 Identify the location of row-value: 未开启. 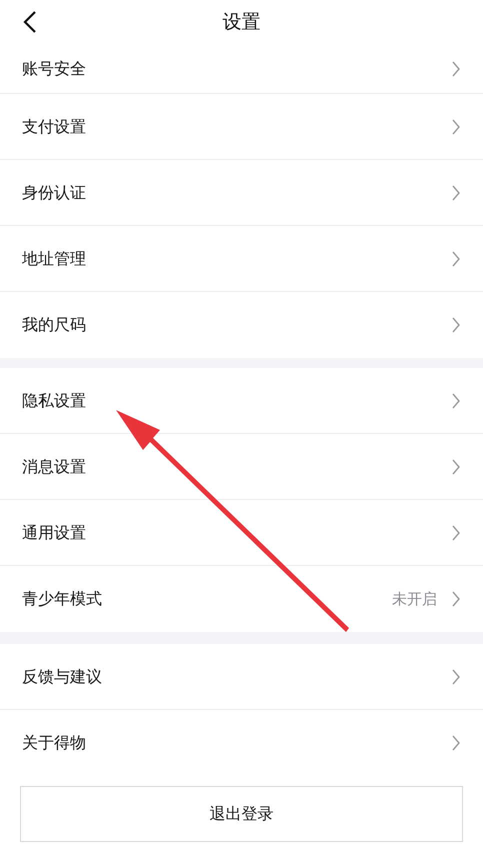
(414, 599).